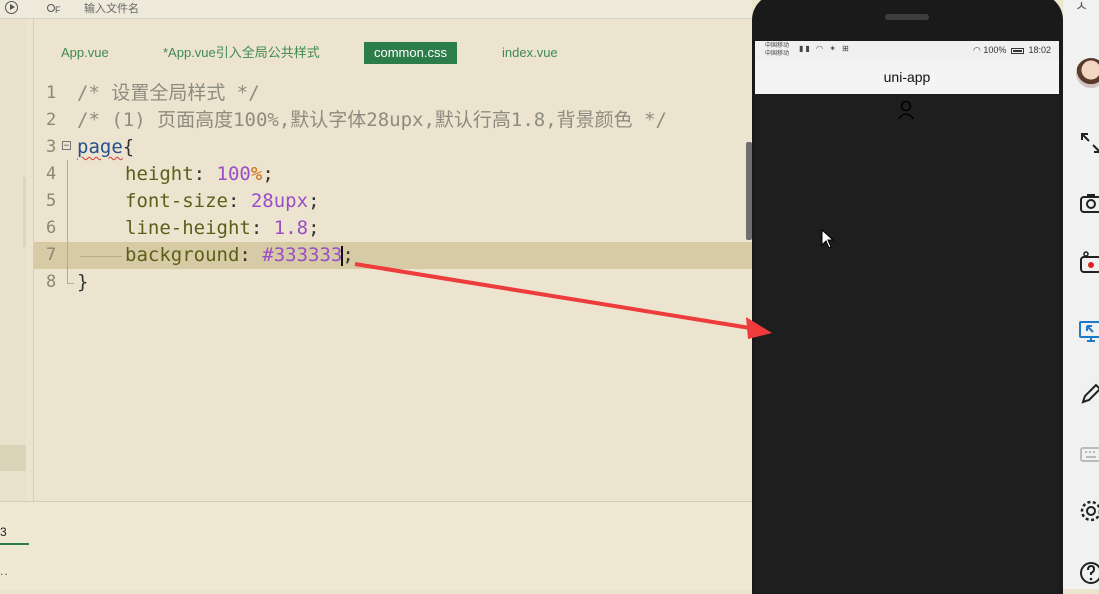 Image resolution: width=1099 pixels, height=594 pixels. What do you see at coordinates (393, 228) in the screenshot?
I see `code-line: 6 line-height: 1.8;` at bounding box center [393, 228].